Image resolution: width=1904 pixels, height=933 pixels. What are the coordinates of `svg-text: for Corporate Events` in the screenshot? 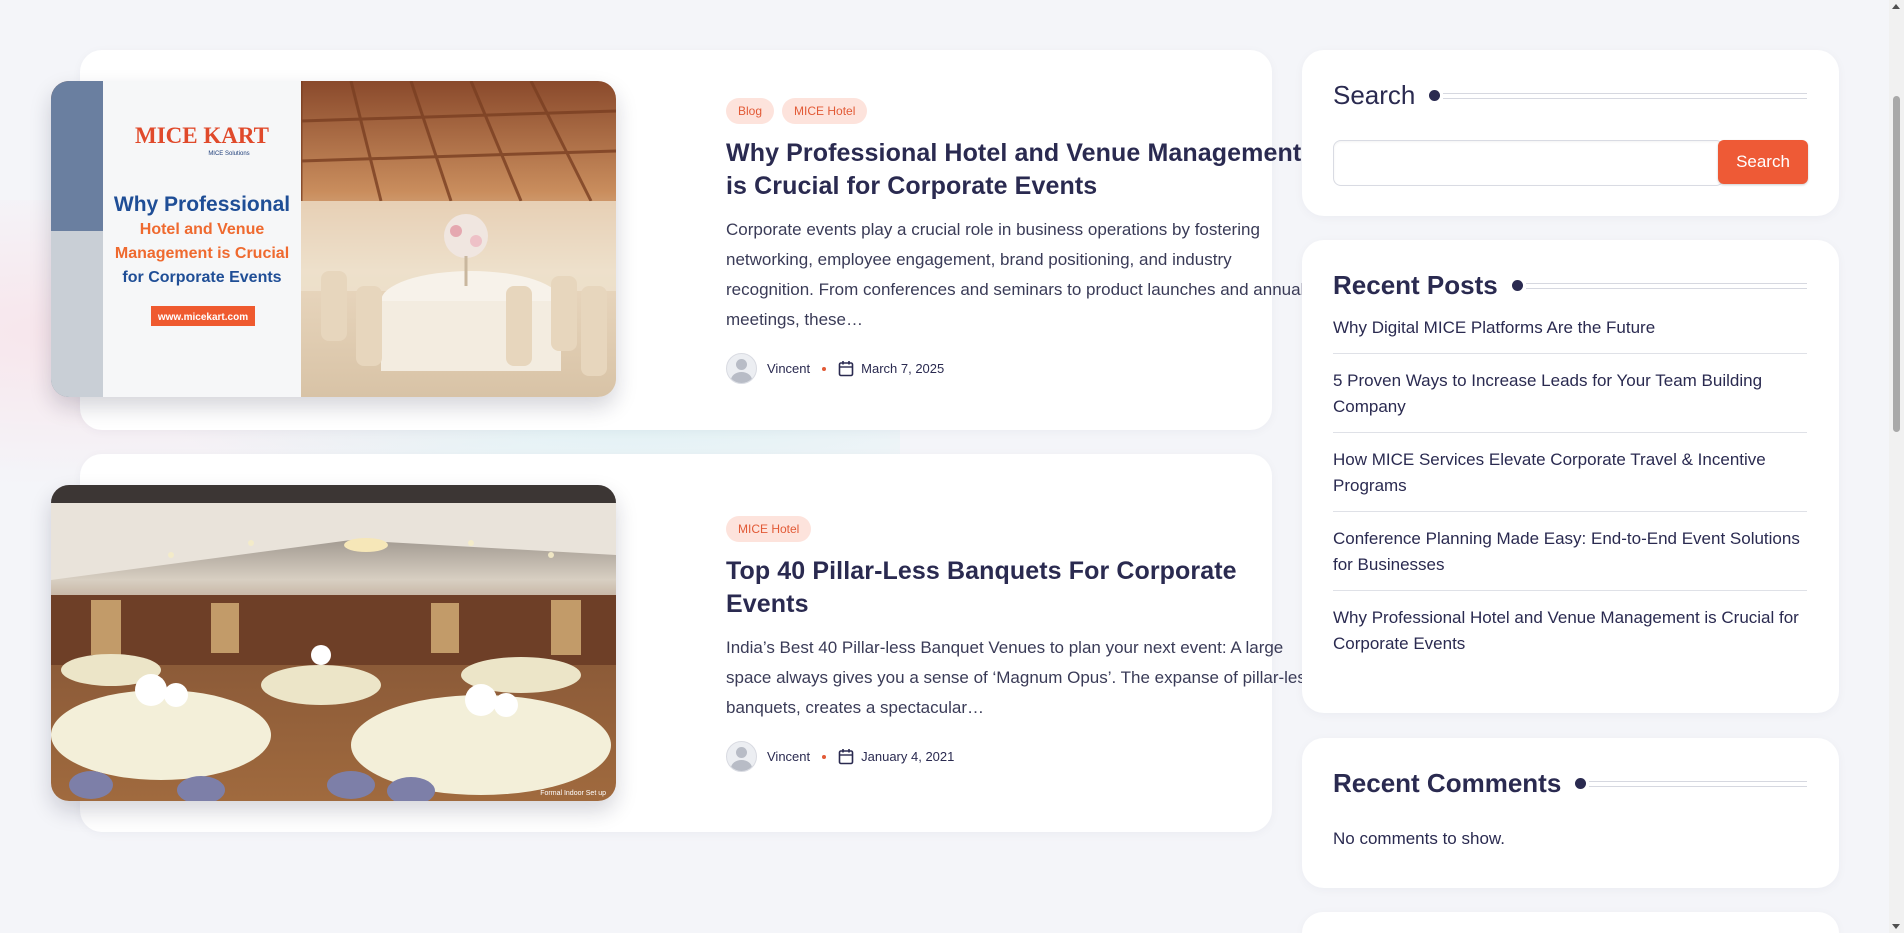 It's located at (201, 277).